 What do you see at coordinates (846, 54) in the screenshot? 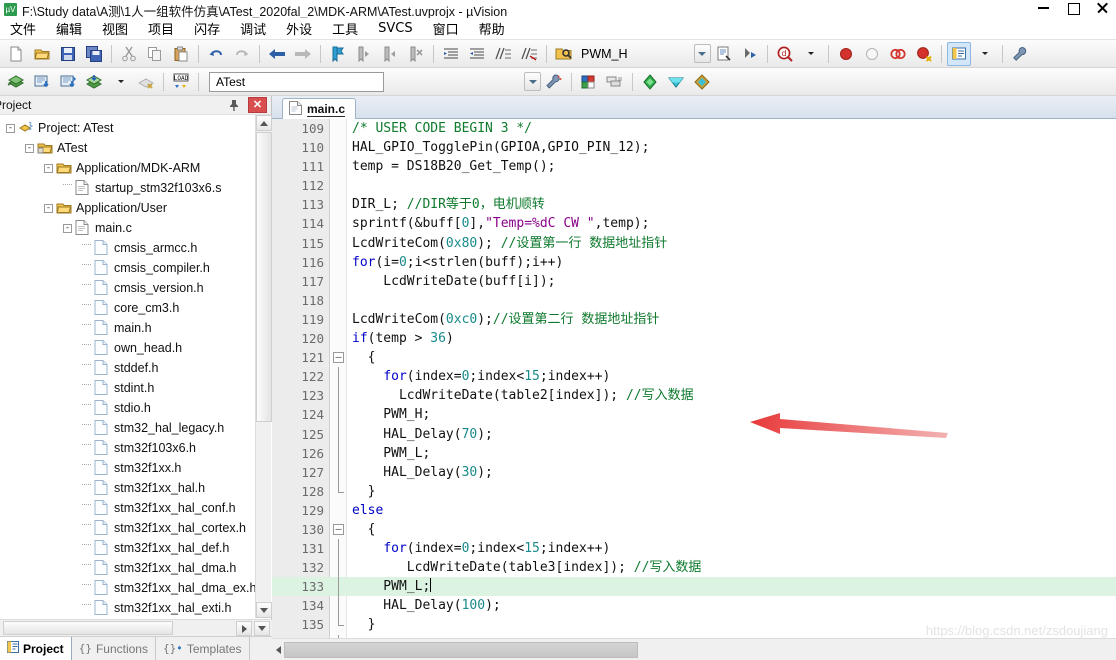
I see `insert-breakpoint-icon` at bounding box center [846, 54].